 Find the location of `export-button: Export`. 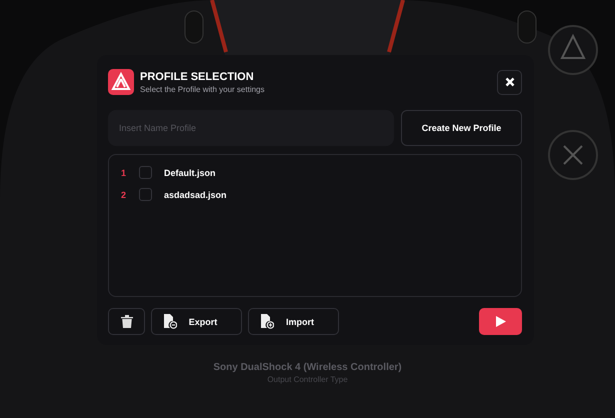

export-button: Export is located at coordinates (196, 321).